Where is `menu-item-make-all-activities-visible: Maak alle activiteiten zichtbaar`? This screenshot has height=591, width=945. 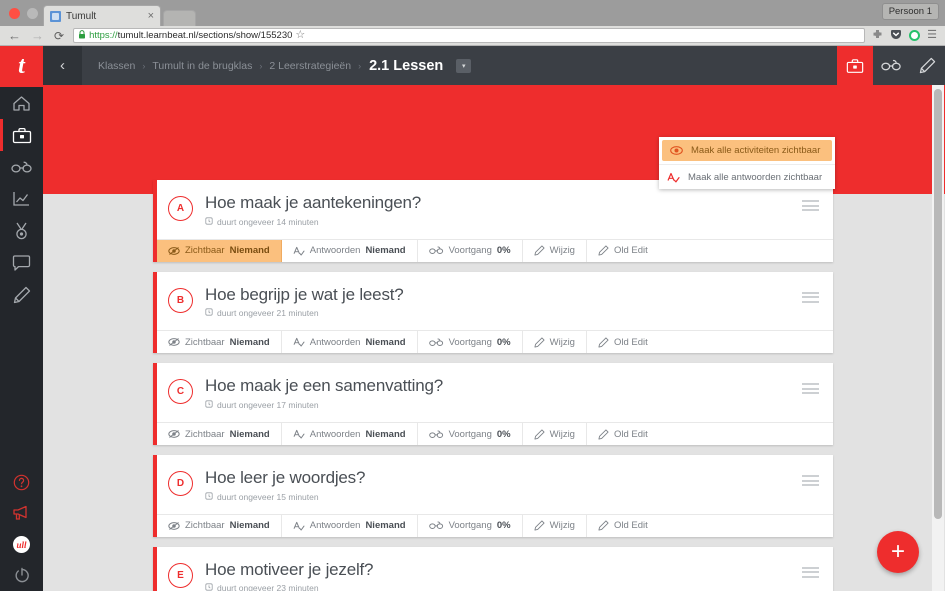 menu-item-make-all-activities-visible: Maak alle activiteiten zichtbaar is located at coordinates (747, 150).